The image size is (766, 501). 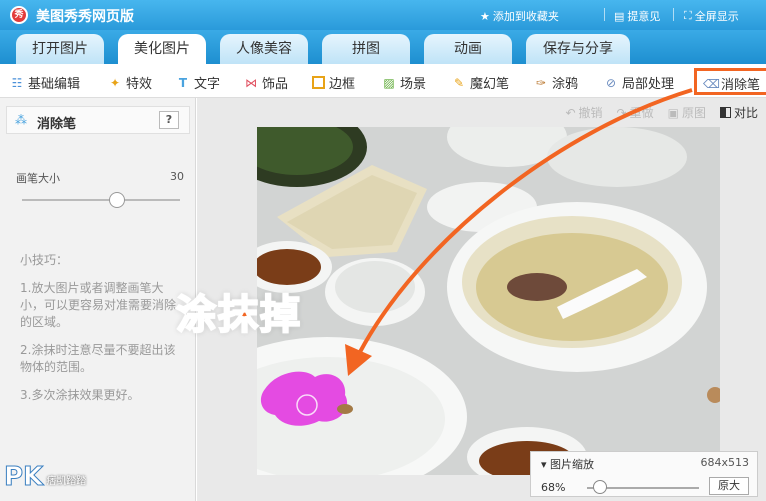 I want to click on app-logo-icon: 秀, so click(x=19, y=15).